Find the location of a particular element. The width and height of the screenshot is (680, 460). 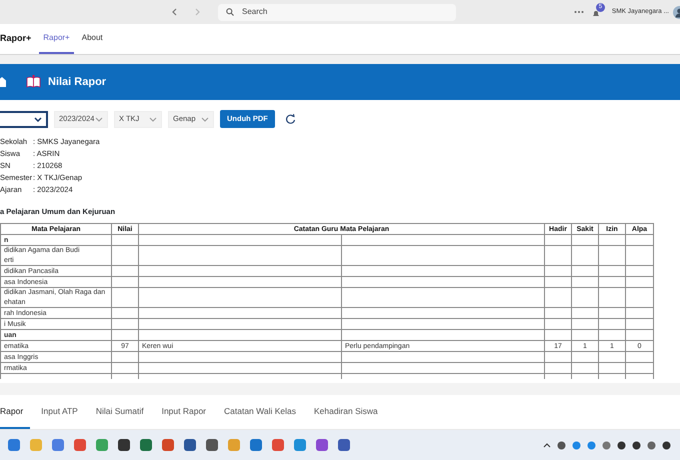

chevron-up-icon is located at coordinates (547, 445).